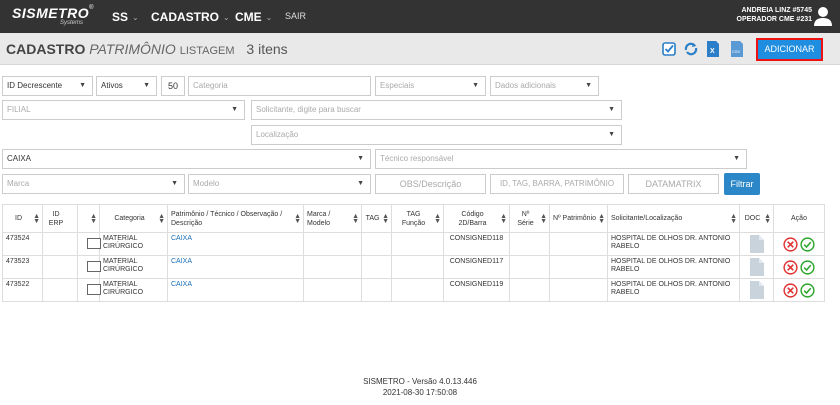  Describe the element at coordinates (132, 49) in the screenshot. I see `page-title-entity: PATRIMÔNIO` at that location.